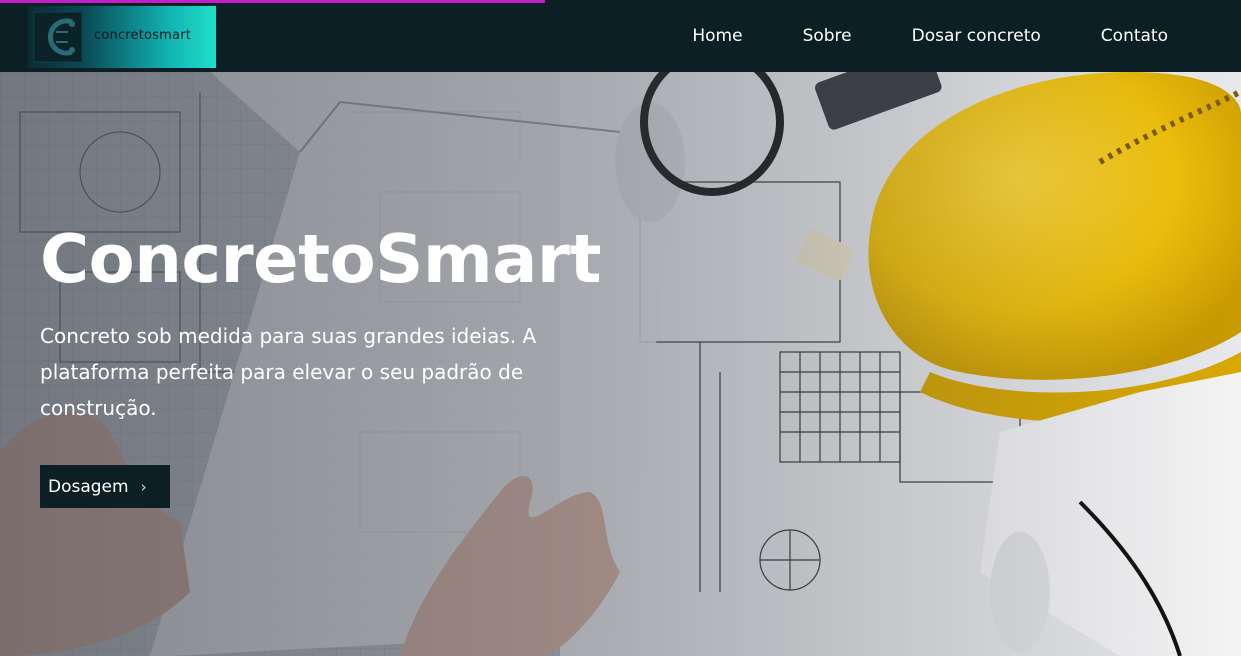  I want to click on chevron-right-icon: ›, so click(143, 486).